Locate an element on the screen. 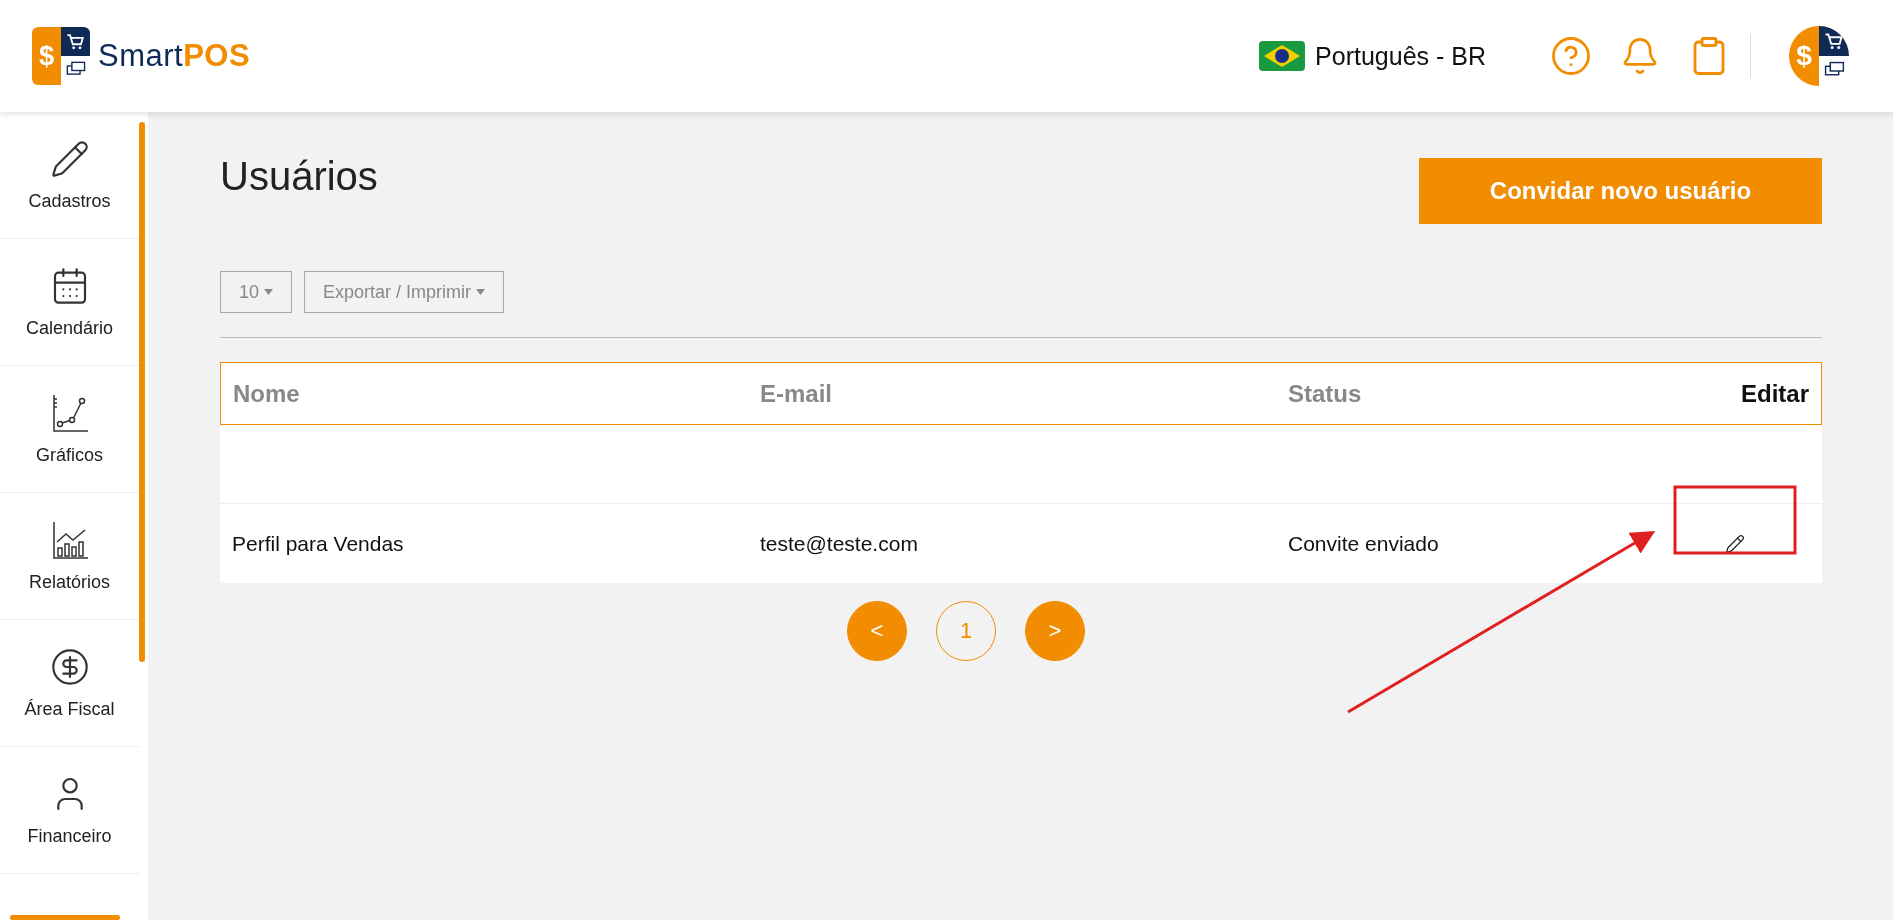 The width and height of the screenshot is (1893, 920). edit-icon is located at coordinates (1735, 543).